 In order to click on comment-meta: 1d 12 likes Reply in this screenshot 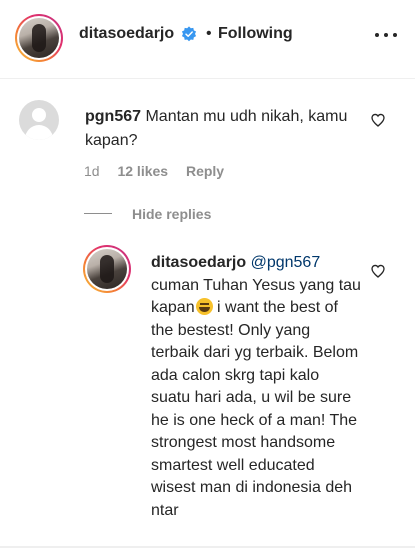, I will do `click(154, 171)`.